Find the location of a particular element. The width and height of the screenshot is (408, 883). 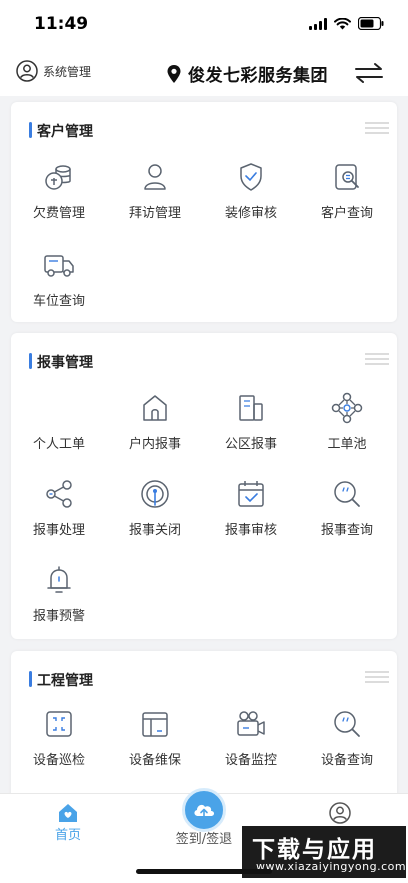

grid-label: 个人工单 is located at coordinates (58, 444).